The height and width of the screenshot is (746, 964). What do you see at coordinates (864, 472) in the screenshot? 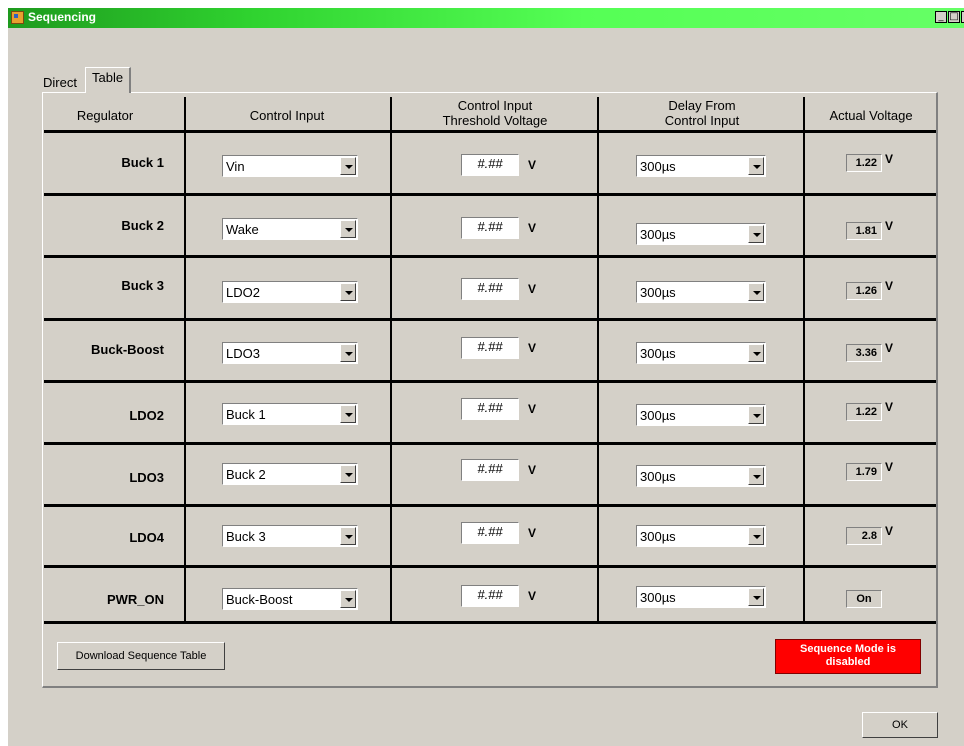
I see `actual-voltage-readout: 1.79` at bounding box center [864, 472].